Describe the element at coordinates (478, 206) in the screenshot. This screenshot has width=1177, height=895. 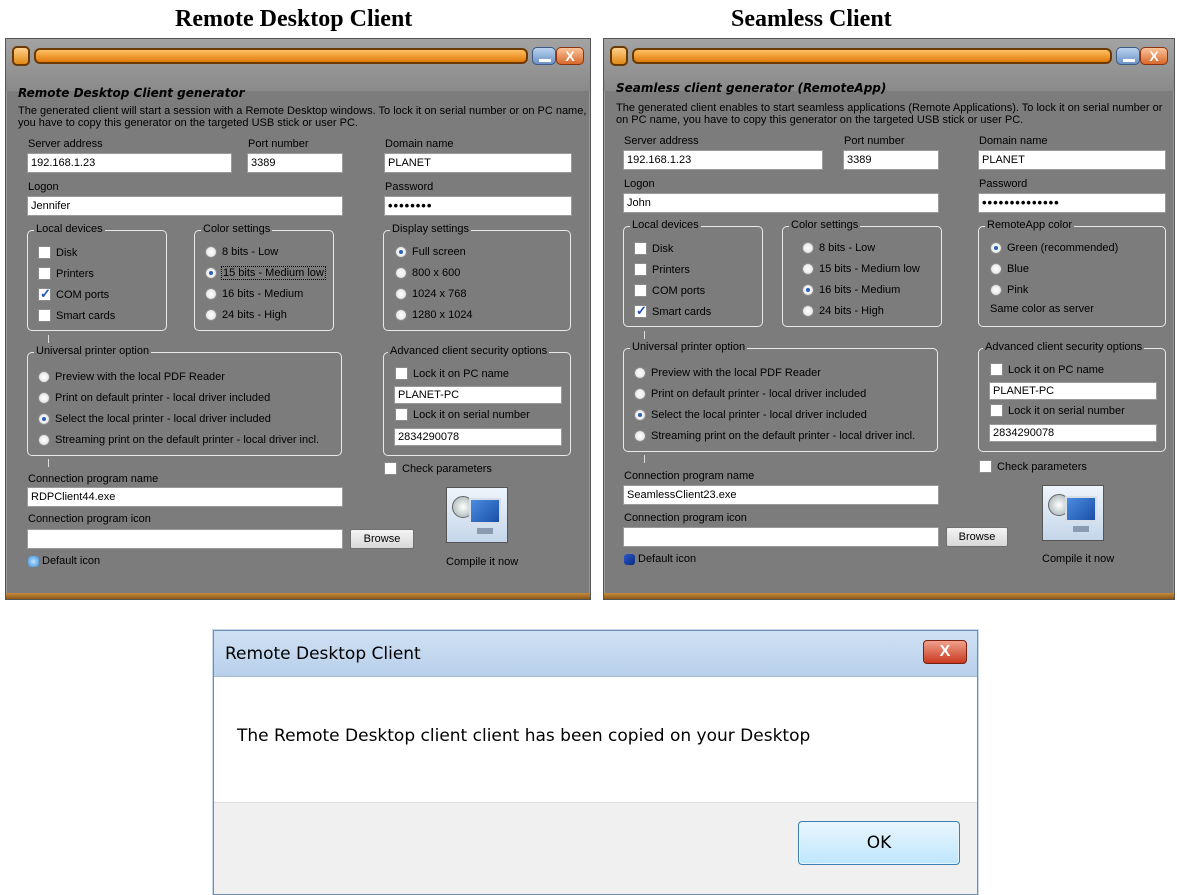
I see `password-field: ••••••••` at that location.